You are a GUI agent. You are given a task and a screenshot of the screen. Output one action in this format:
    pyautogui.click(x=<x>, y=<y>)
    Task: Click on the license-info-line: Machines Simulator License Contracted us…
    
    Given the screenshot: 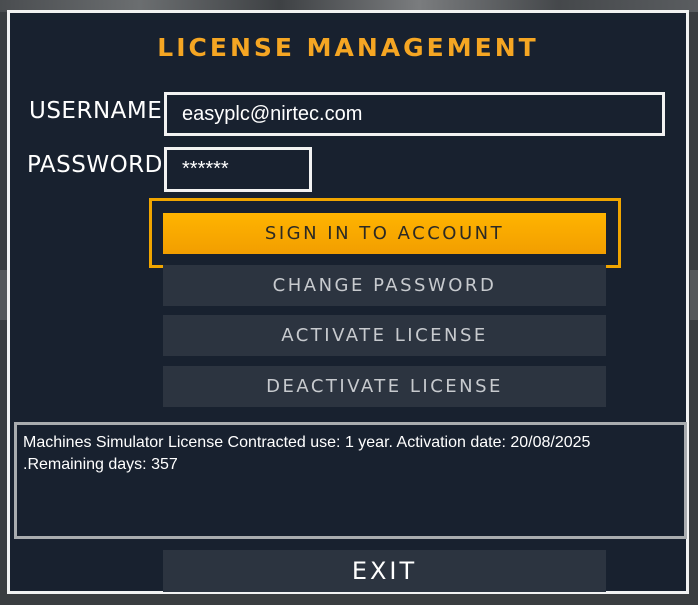 What is the action you would take?
    pyautogui.click(x=307, y=442)
    